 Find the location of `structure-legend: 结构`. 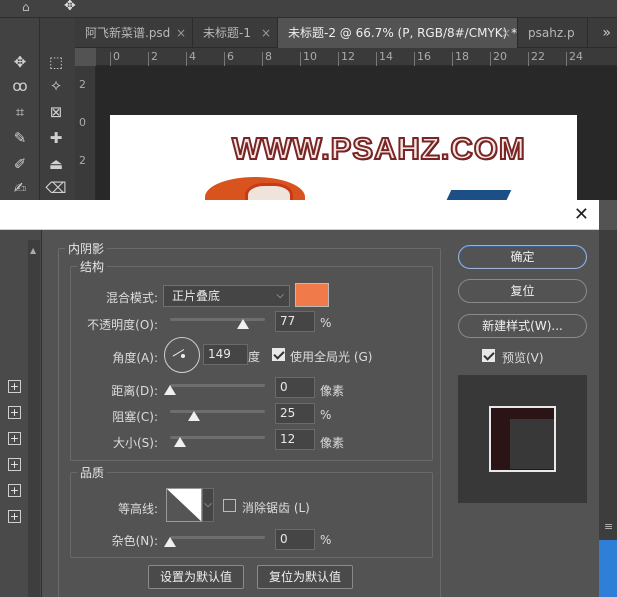

structure-legend: 结构 is located at coordinates (92, 267).